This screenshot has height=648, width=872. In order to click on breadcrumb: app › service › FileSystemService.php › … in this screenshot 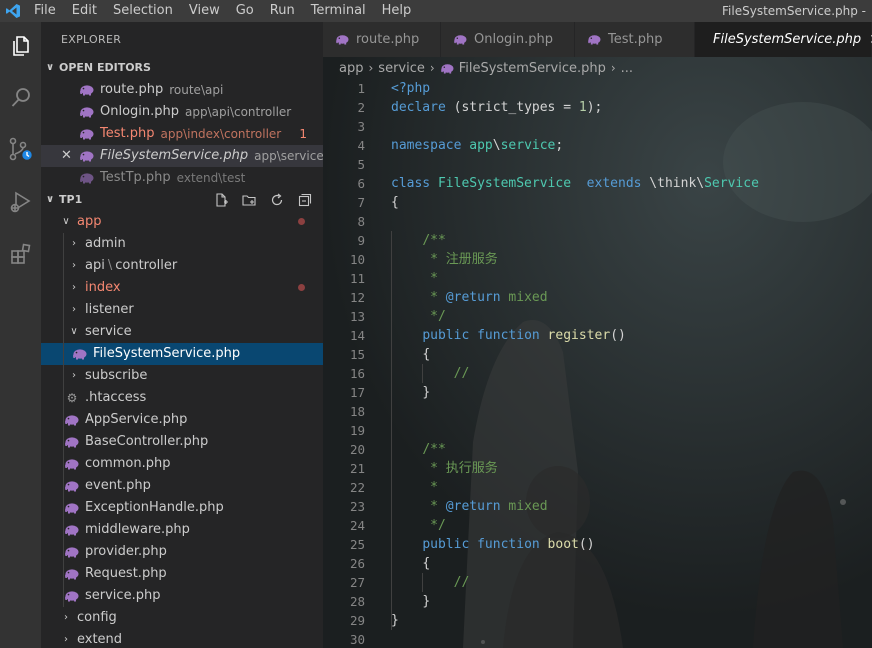, I will do `click(597, 68)`.